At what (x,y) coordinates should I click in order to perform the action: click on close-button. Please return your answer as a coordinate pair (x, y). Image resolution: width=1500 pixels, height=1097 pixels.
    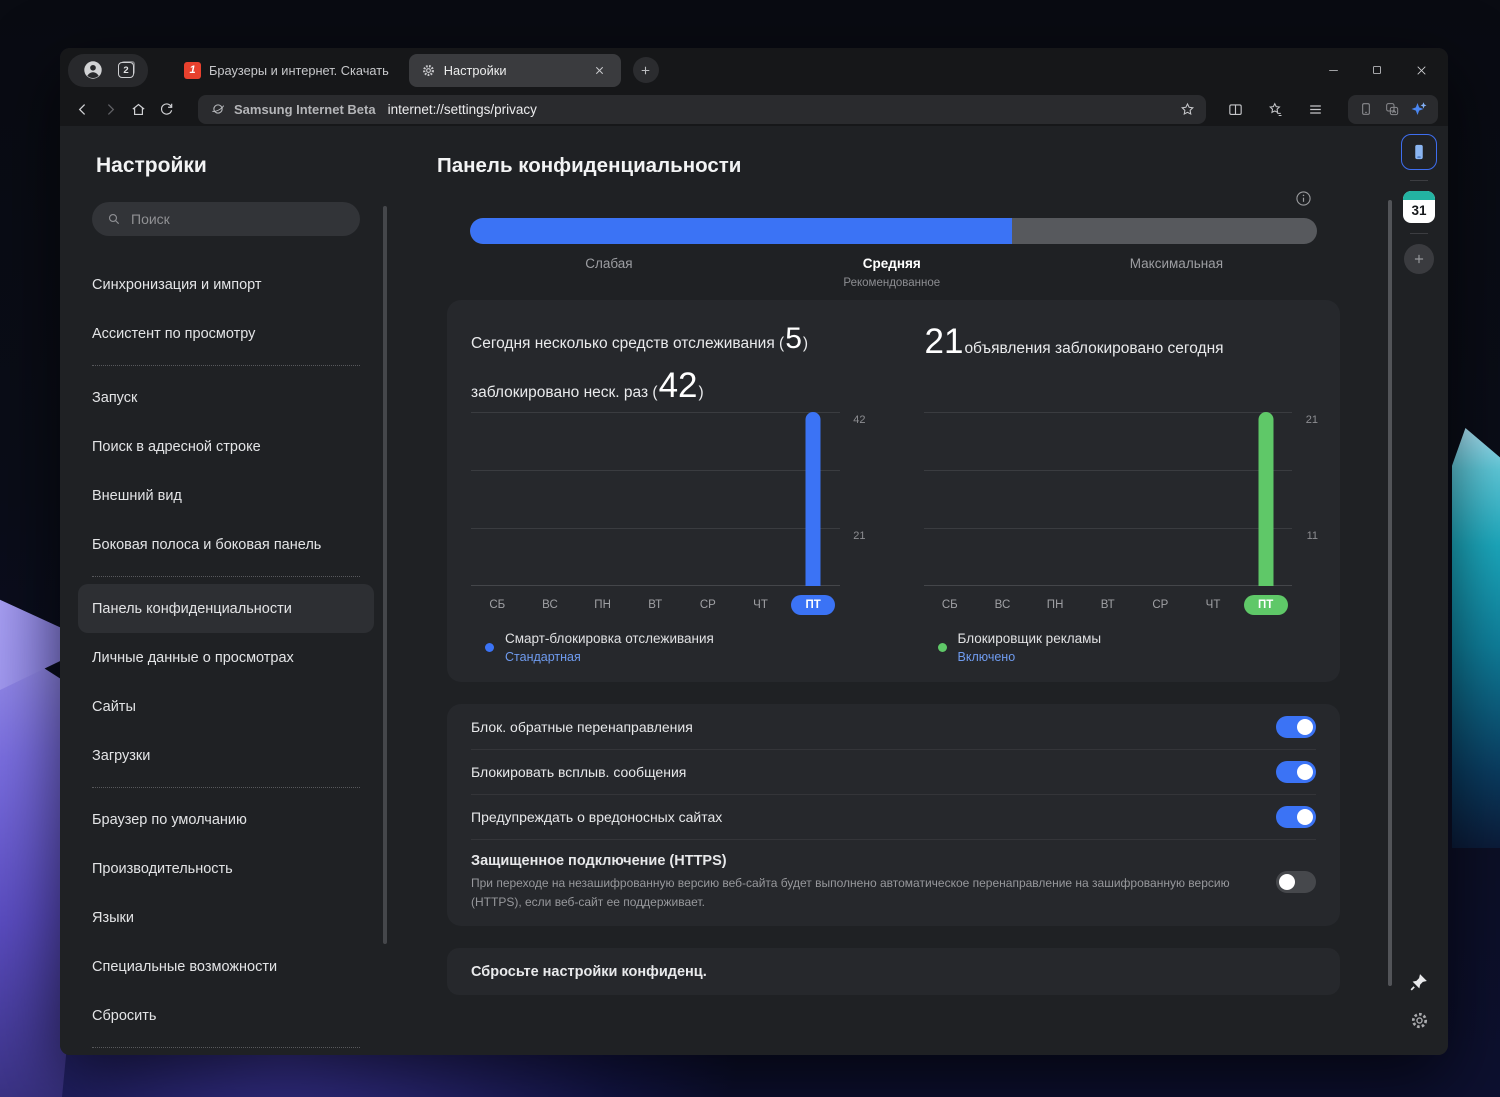
    Looking at the image, I should click on (1421, 70).